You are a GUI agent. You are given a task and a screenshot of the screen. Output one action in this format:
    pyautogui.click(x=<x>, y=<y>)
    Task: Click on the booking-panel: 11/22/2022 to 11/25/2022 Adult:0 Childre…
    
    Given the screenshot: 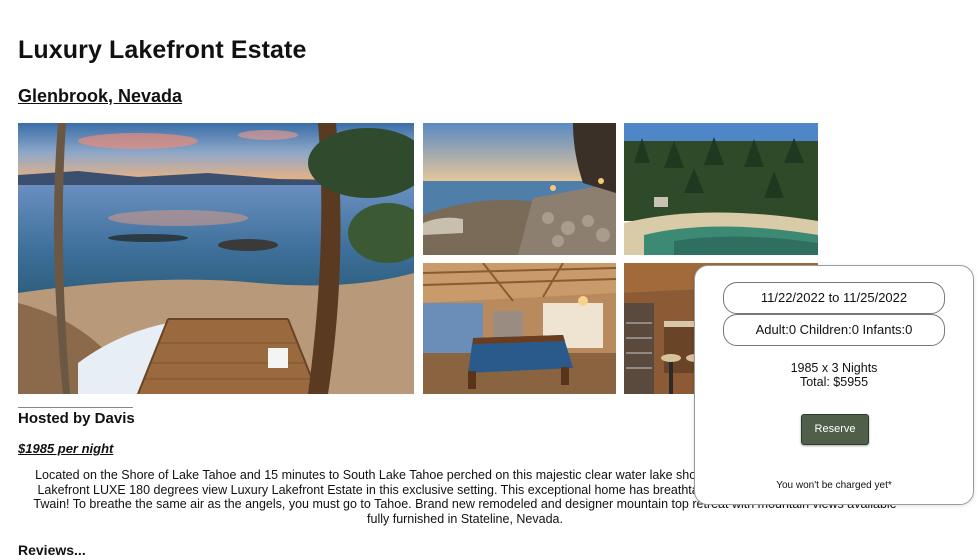 What is the action you would take?
    pyautogui.click(x=834, y=385)
    